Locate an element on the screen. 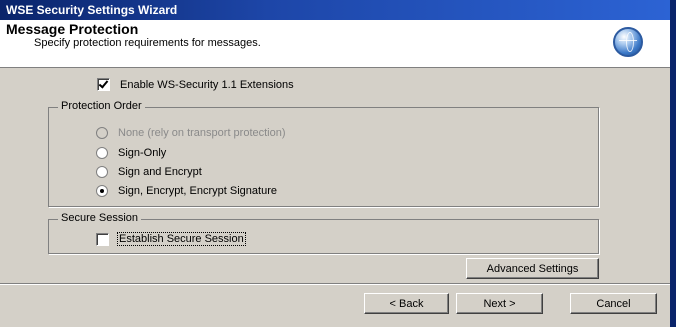 The image size is (676, 327). next-button: Next > is located at coordinates (499, 303).